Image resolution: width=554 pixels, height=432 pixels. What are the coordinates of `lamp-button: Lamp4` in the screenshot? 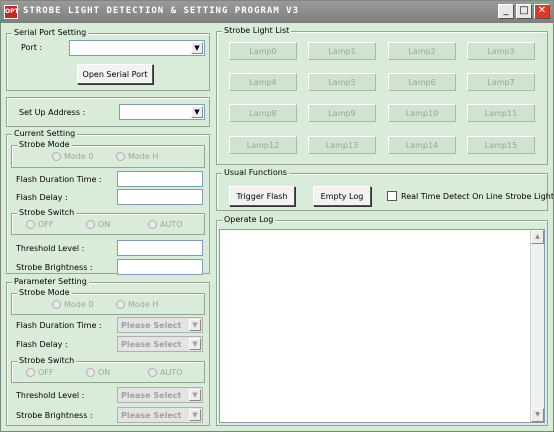 It's located at (263, 82).